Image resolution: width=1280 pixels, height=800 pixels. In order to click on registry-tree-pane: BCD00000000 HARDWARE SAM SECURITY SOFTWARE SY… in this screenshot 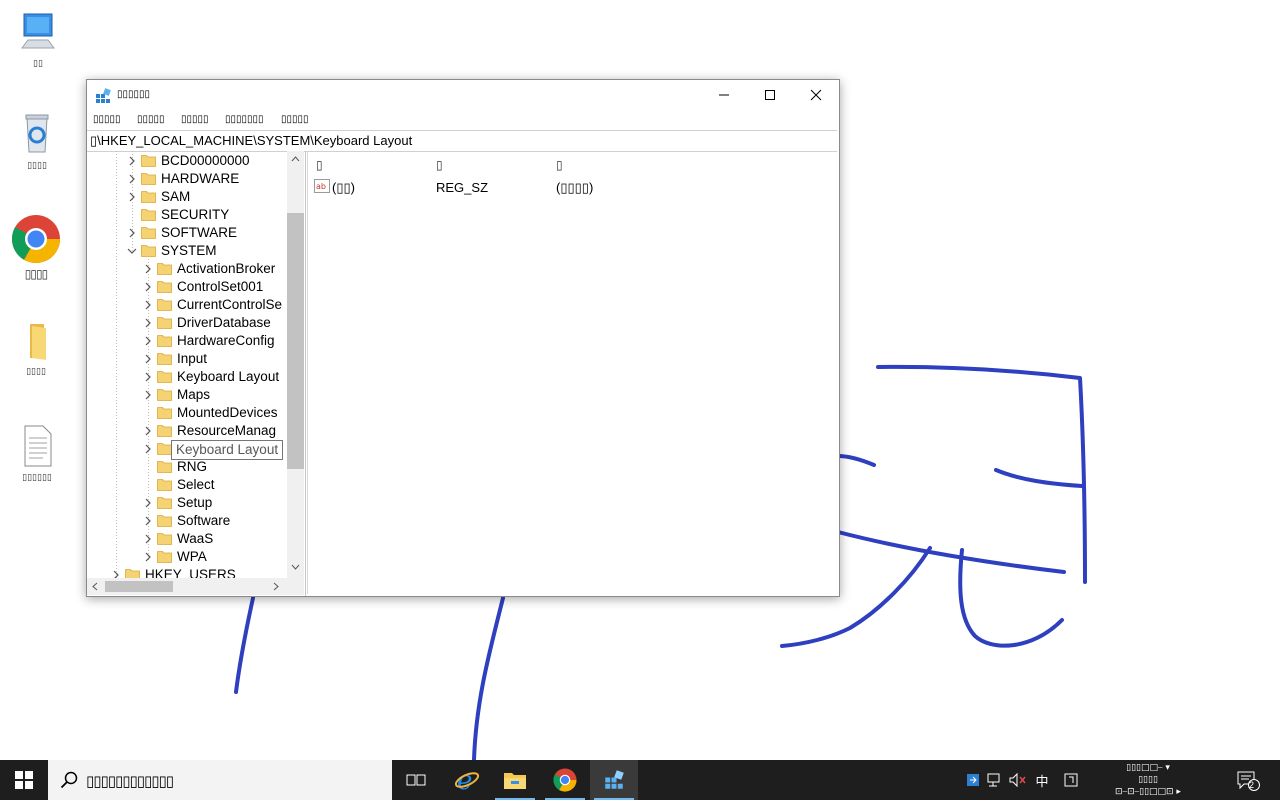, I will do `click(196, 373)`.